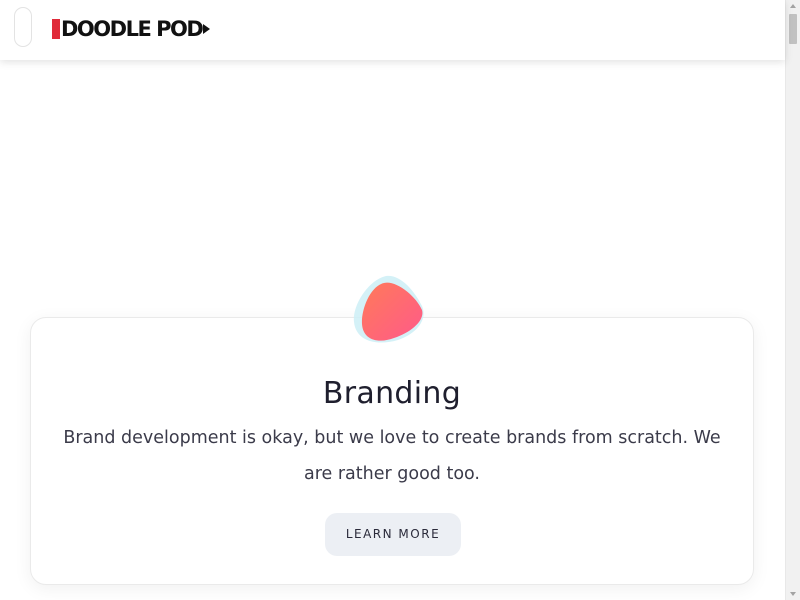 This screenshot has height=600, width=800. I want to click on branding-blob-icon, so click(390, 310).